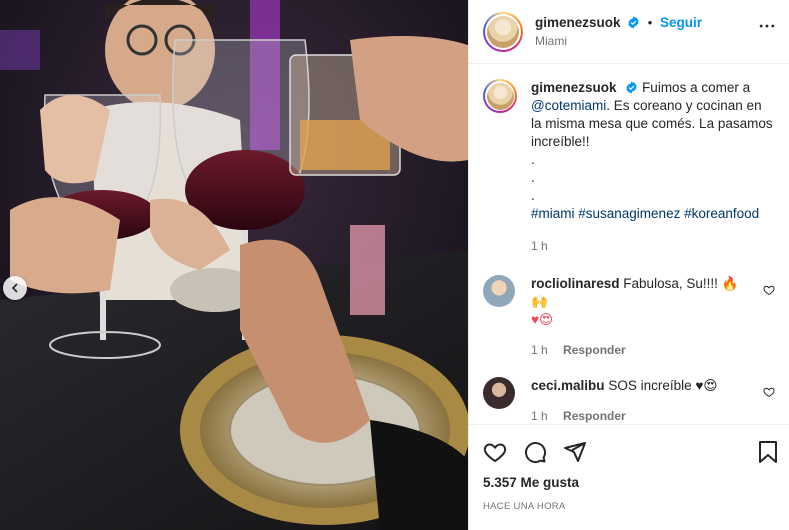 The width and height of the screenshot is (789, 530). I want to click on caption-username: gimenezsuok, so click(574, 87).